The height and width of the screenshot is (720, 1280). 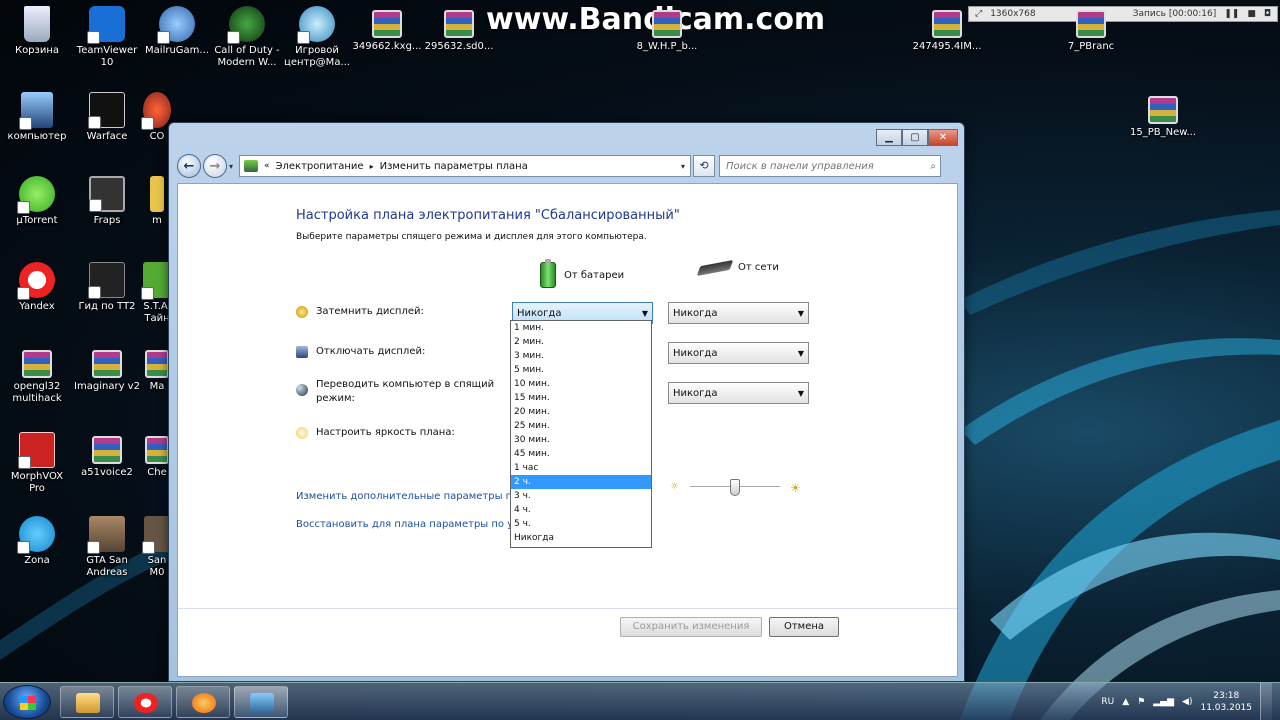 I want to click on desktop-icon-label: Imaginary v2, so click(x=107, y=386).